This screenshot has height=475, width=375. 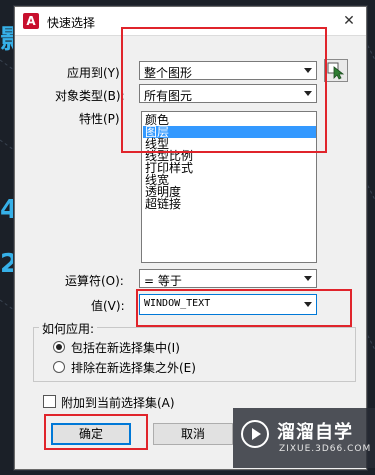 I want to click on operator-label: 运算符(O):, so click(x=94, y=281).